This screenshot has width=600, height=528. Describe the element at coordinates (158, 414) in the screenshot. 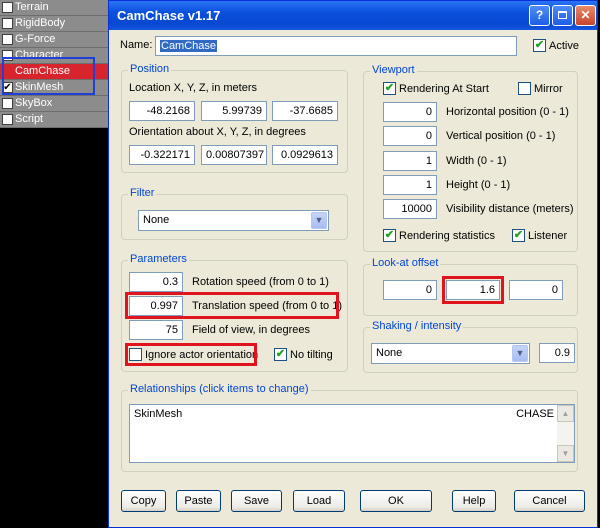

I see `relationship-target: SkinMesh` at that location.